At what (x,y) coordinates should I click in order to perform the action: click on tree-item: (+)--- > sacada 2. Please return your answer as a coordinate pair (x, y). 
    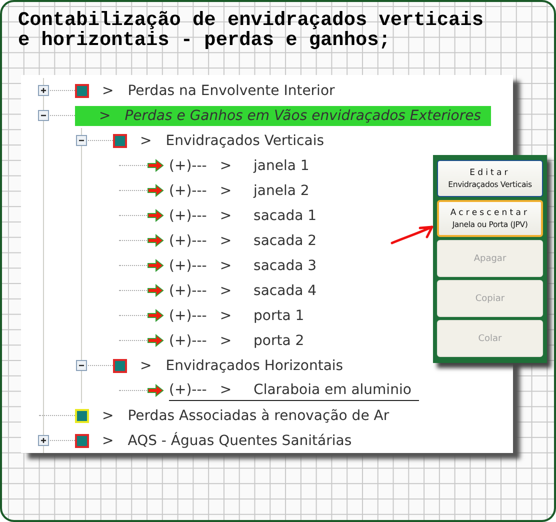
    Looking at the image, I should click on (247, 240).